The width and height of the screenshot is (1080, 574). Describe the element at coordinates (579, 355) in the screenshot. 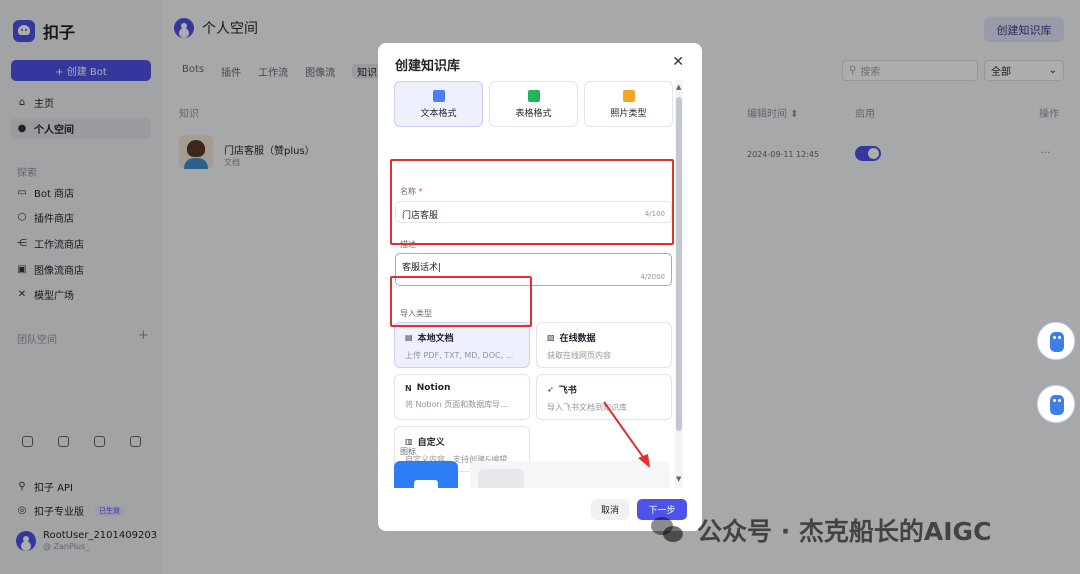

I see `import-type-desc: 获取在线网页内容` at that location.